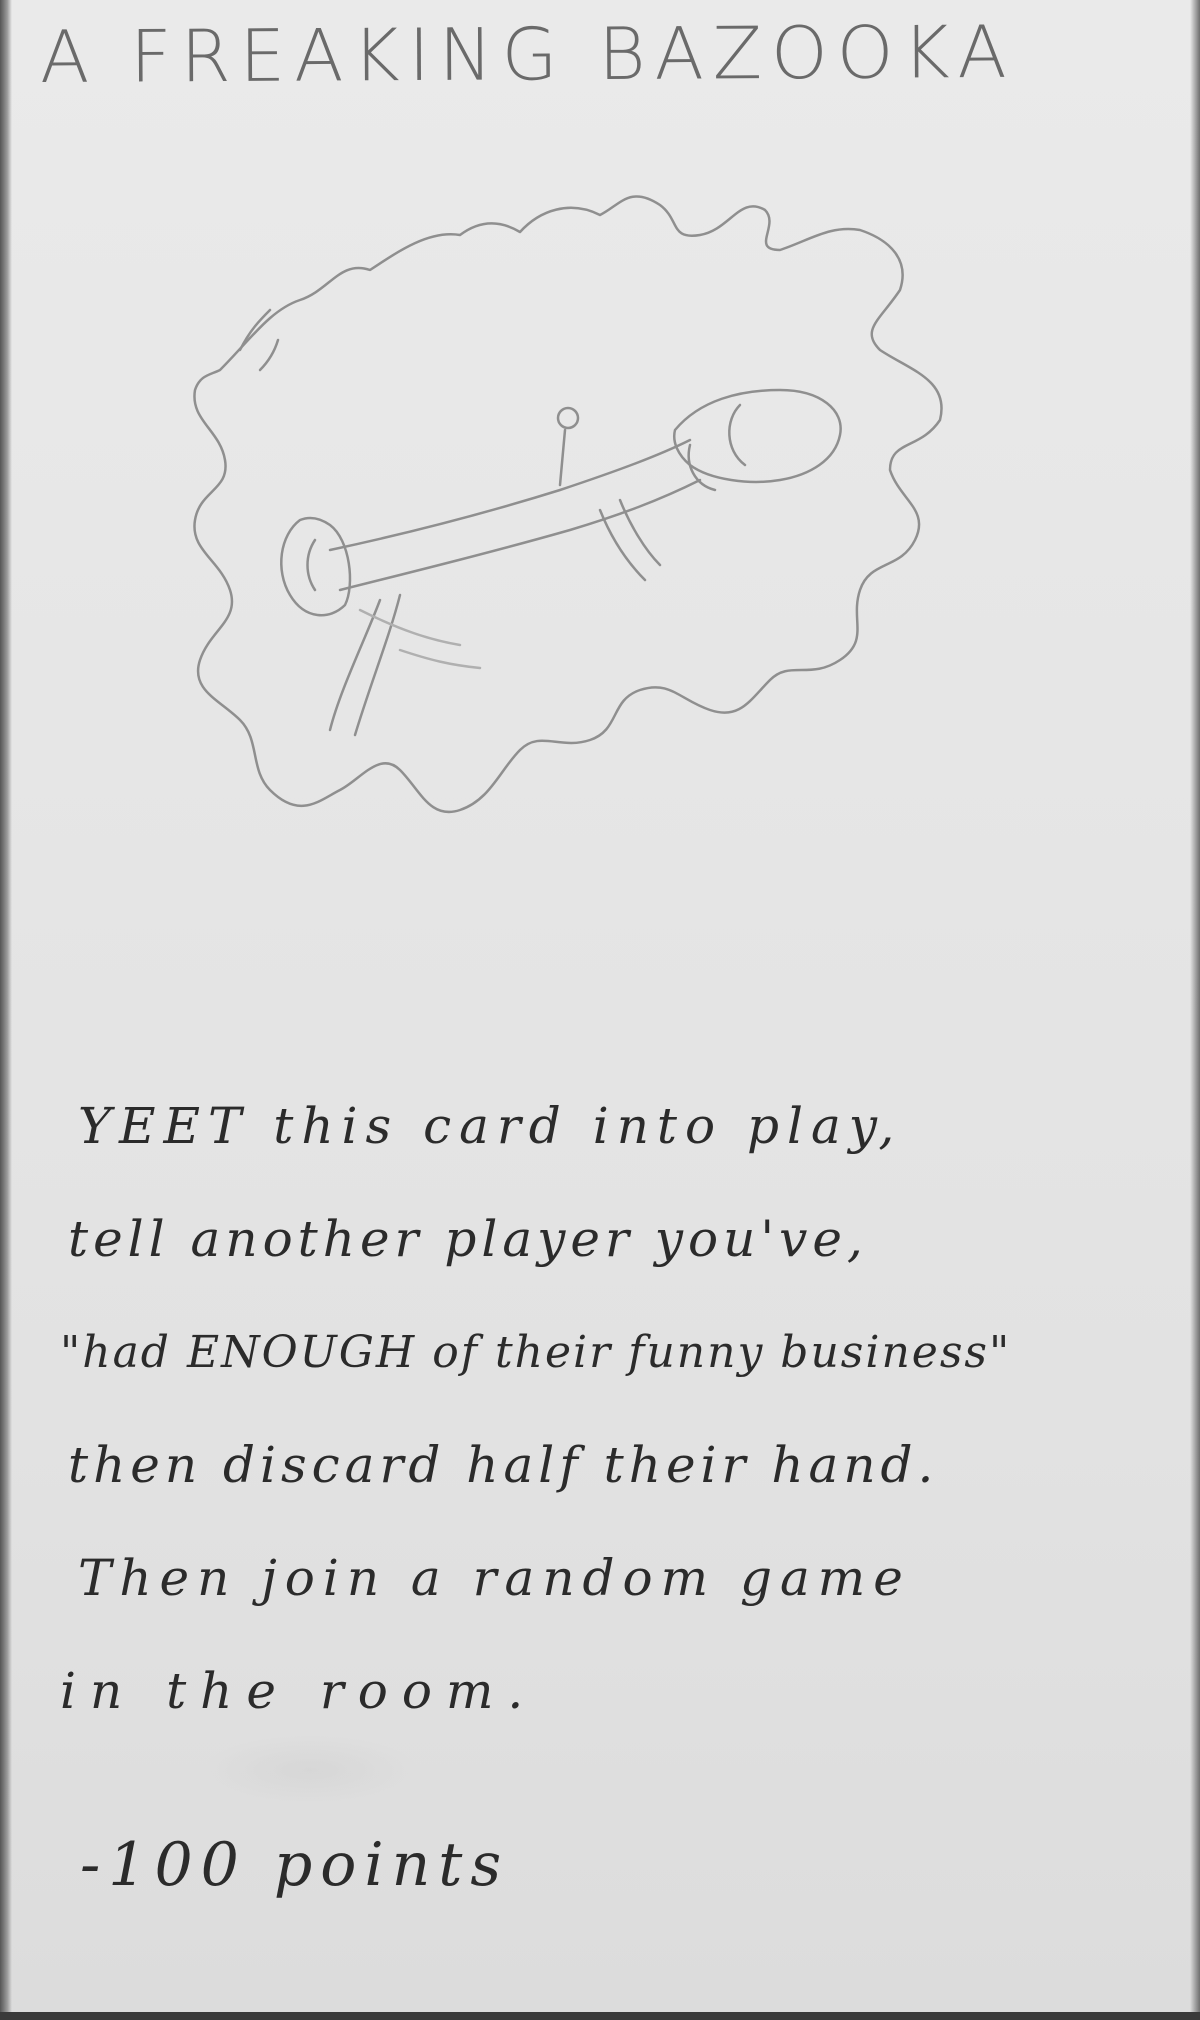 This screenshot has width=1200, height=2020. Describe the element at coordinates (536, 1352) in the screenshot. I see `rule-line: "had ENOUGH of their funny business"` at that location.